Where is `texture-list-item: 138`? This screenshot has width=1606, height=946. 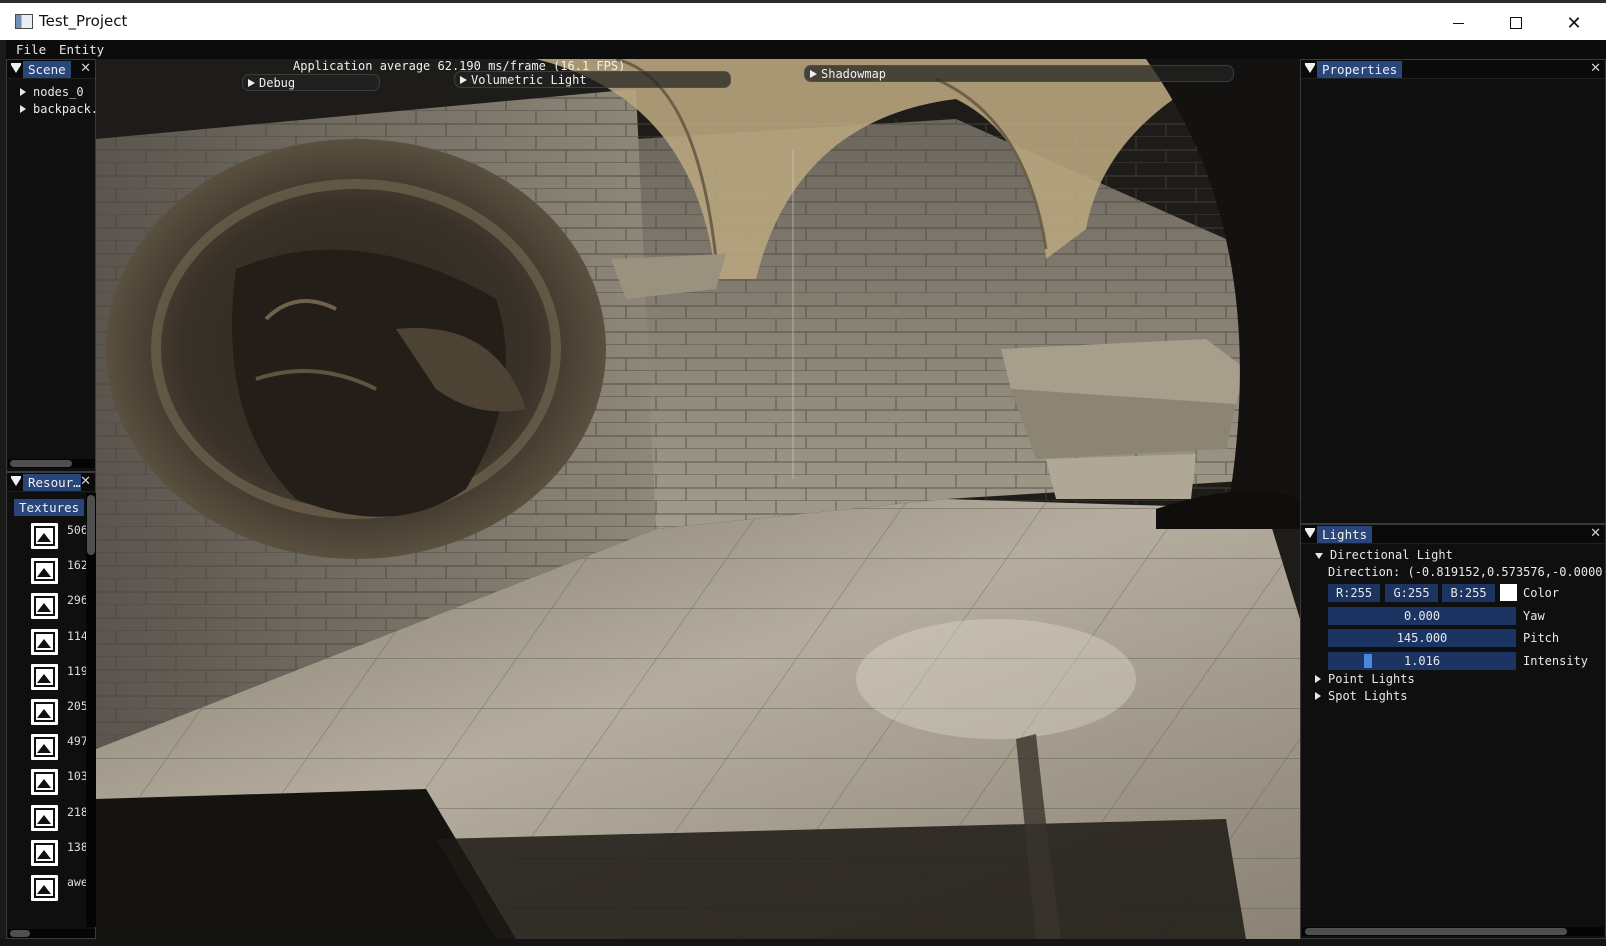 texture-list-item: 138 is located at coordinates (57, 853).